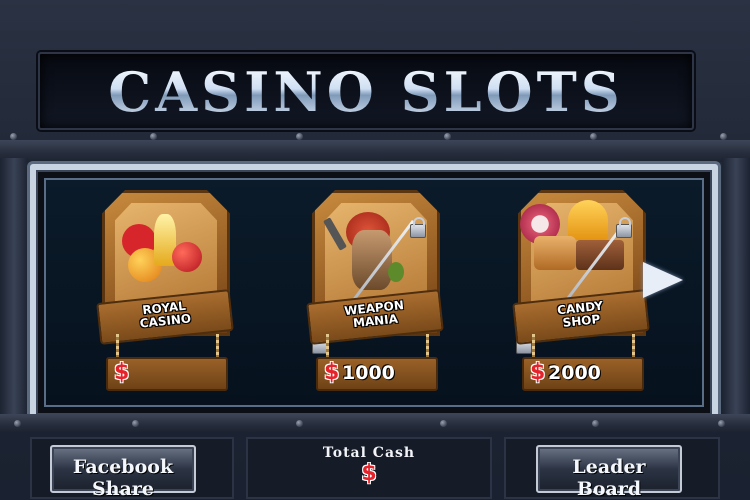 Image resolution: width=750 pixels, height=500 pixels. I want to click on left-rail, so click(14, 286).